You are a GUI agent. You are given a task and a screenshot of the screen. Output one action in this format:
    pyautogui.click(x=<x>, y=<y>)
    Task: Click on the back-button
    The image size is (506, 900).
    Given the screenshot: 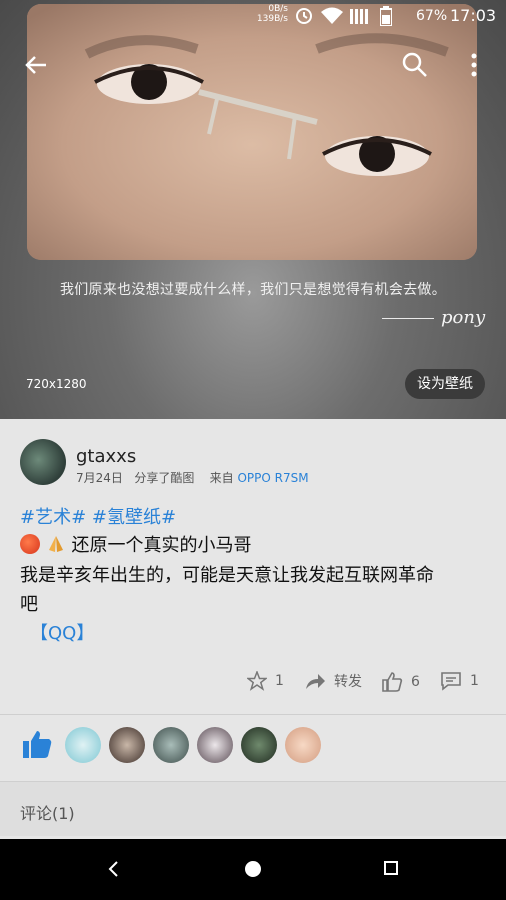 What is the action you would take?
    pyautogui.click(x=37, y=65)
    